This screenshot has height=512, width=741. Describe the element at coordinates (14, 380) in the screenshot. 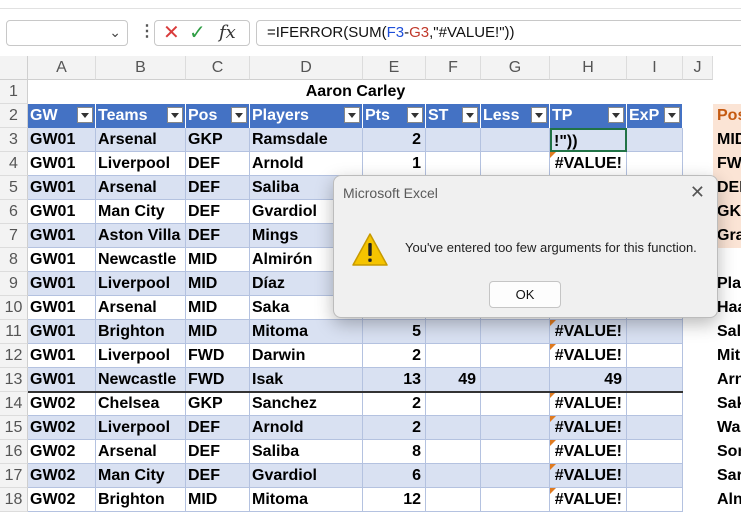

I see `row-header: 13` at that location.